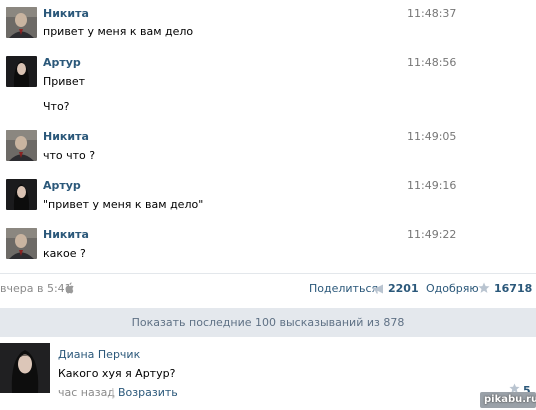 This screenshot has height=410, width=536. I want to click on apple-icon, so click(69, 288).